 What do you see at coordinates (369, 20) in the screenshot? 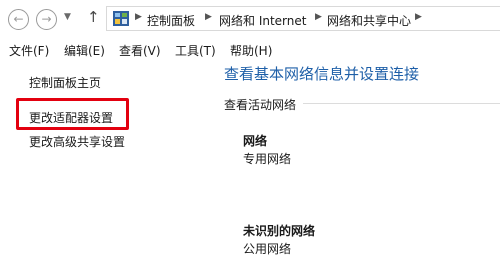
I see `breadcrumb-network-sharing-center: 网络和共享中心` at bounding box center [369, 20].